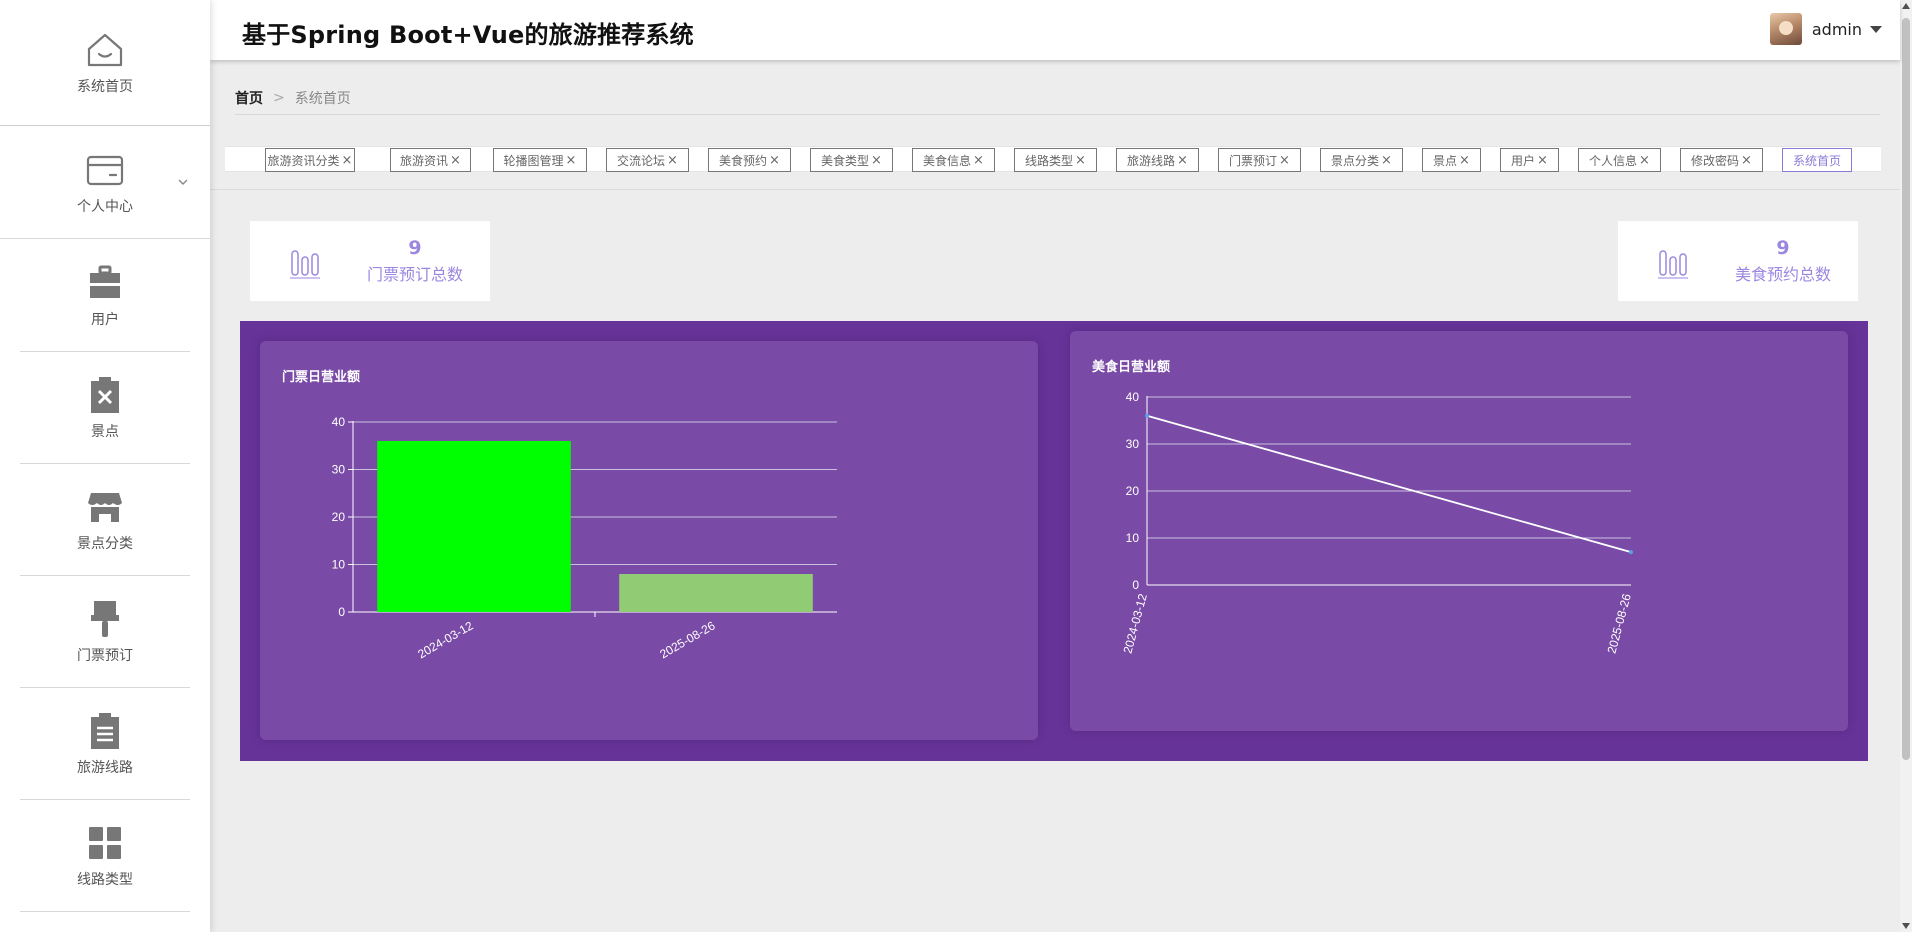  I want to click on tag-news-category: 旅游资讯分类 ×, so click(310, 160).